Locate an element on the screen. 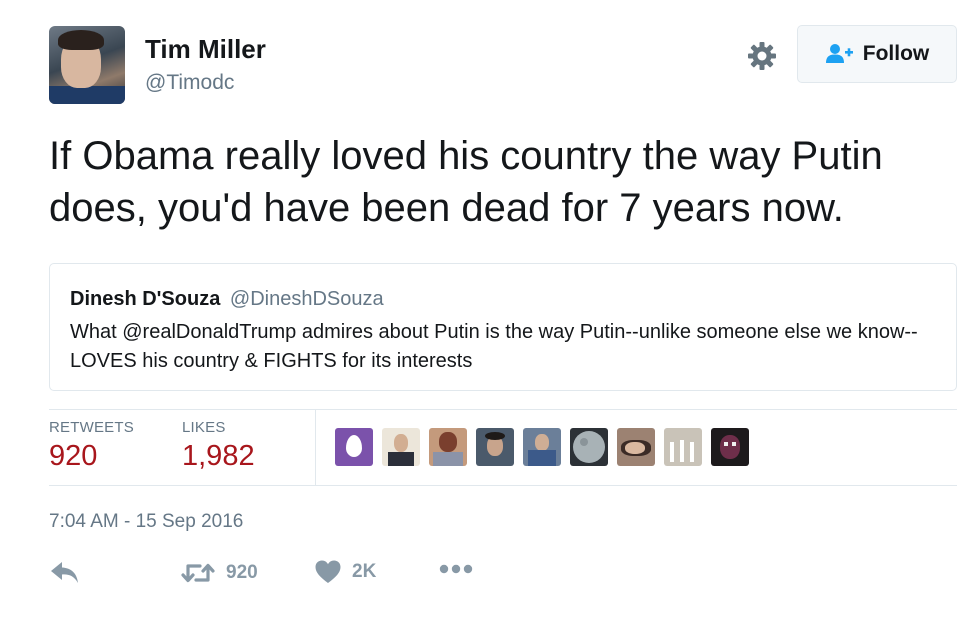 This screenshot has width=980, height=621. person-plus-icon is located at coordinates (839, 53).